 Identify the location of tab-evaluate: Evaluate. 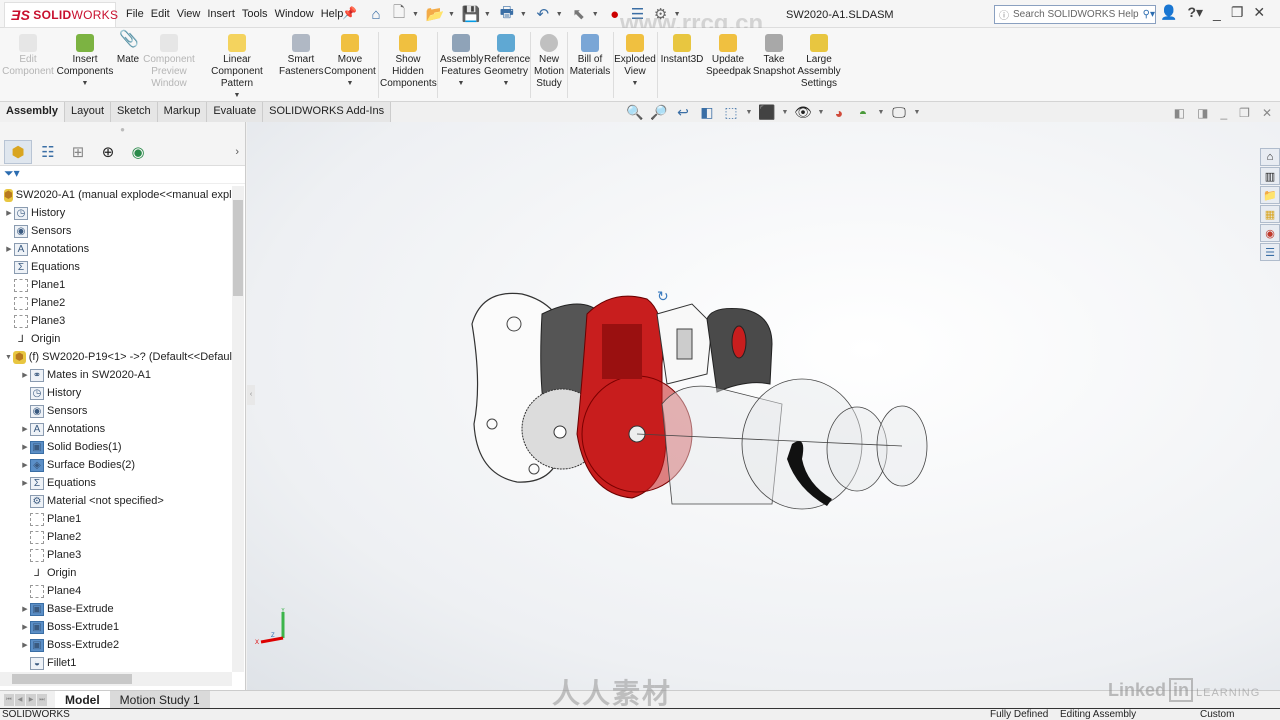
(235, 112).